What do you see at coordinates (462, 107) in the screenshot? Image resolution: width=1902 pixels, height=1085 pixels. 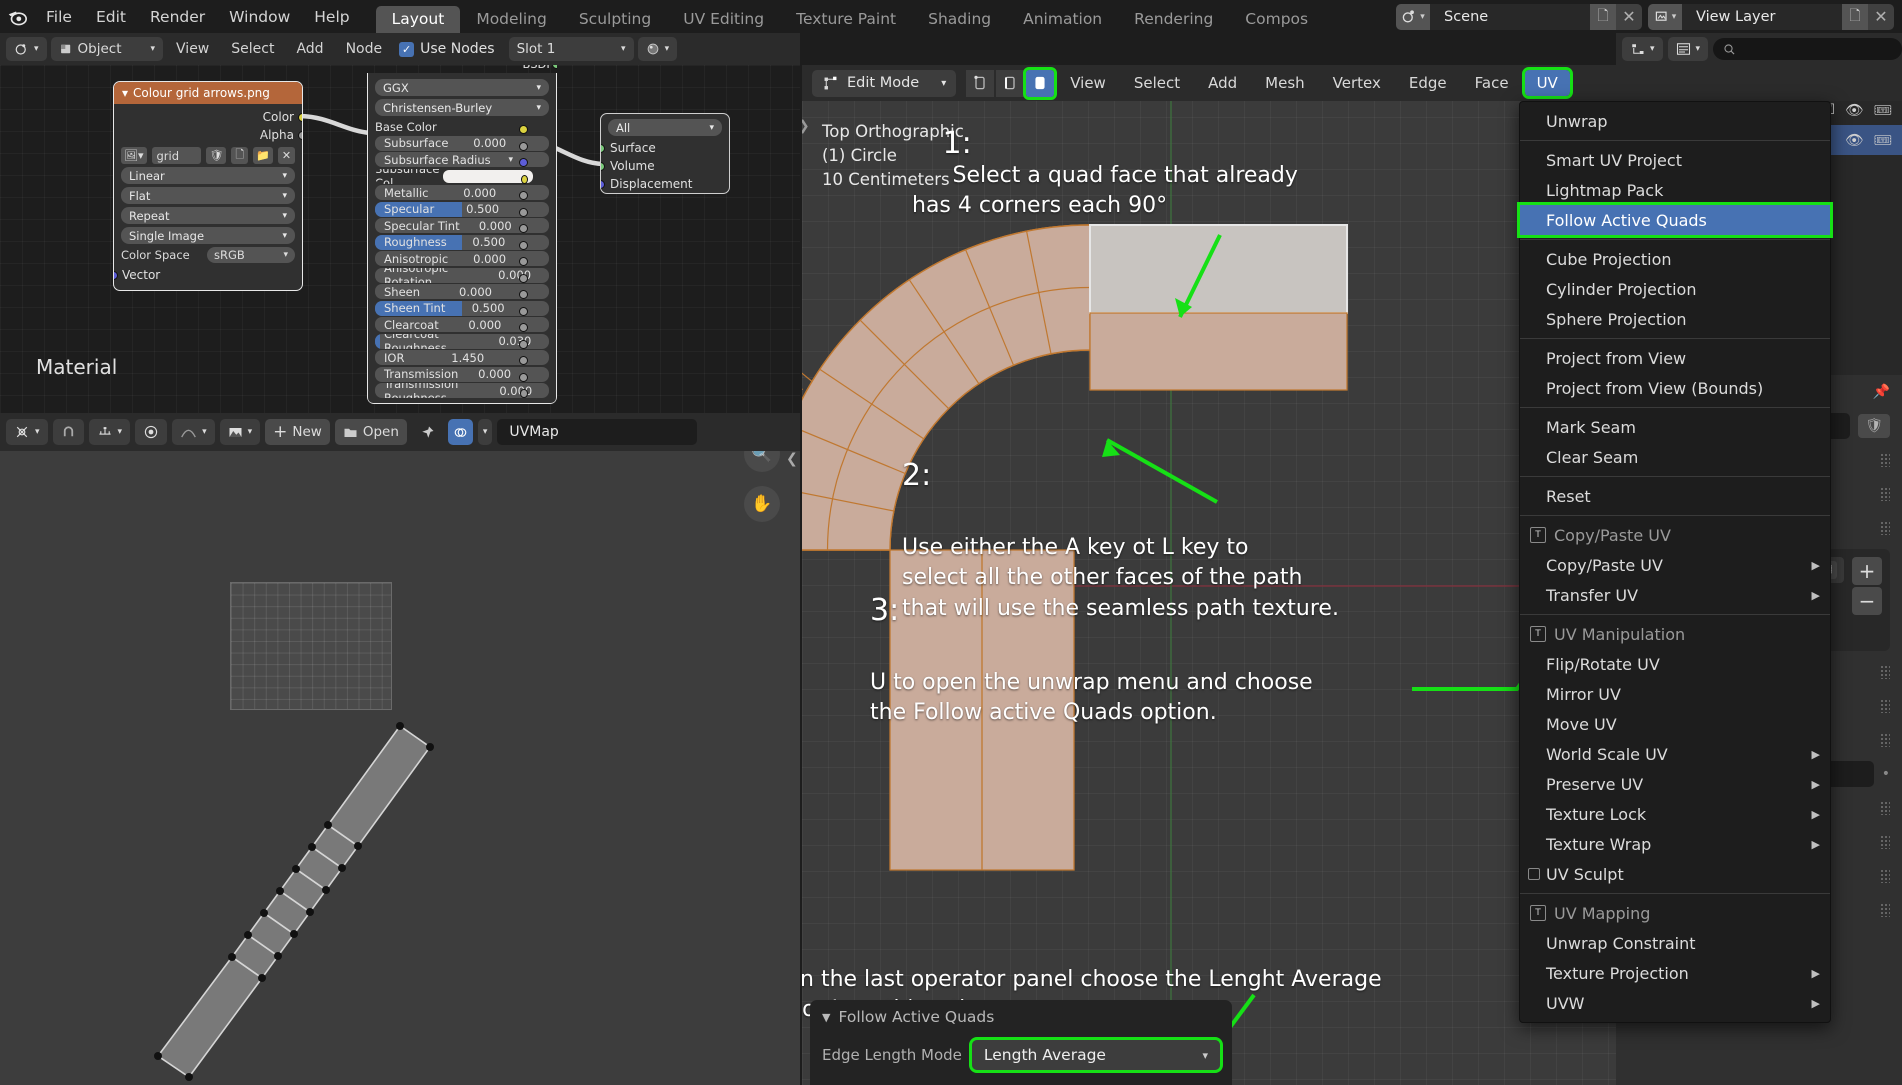 I see `subsurface-method-dropdown: Christensen-Burley ▾` at bounding box center [462, 107].